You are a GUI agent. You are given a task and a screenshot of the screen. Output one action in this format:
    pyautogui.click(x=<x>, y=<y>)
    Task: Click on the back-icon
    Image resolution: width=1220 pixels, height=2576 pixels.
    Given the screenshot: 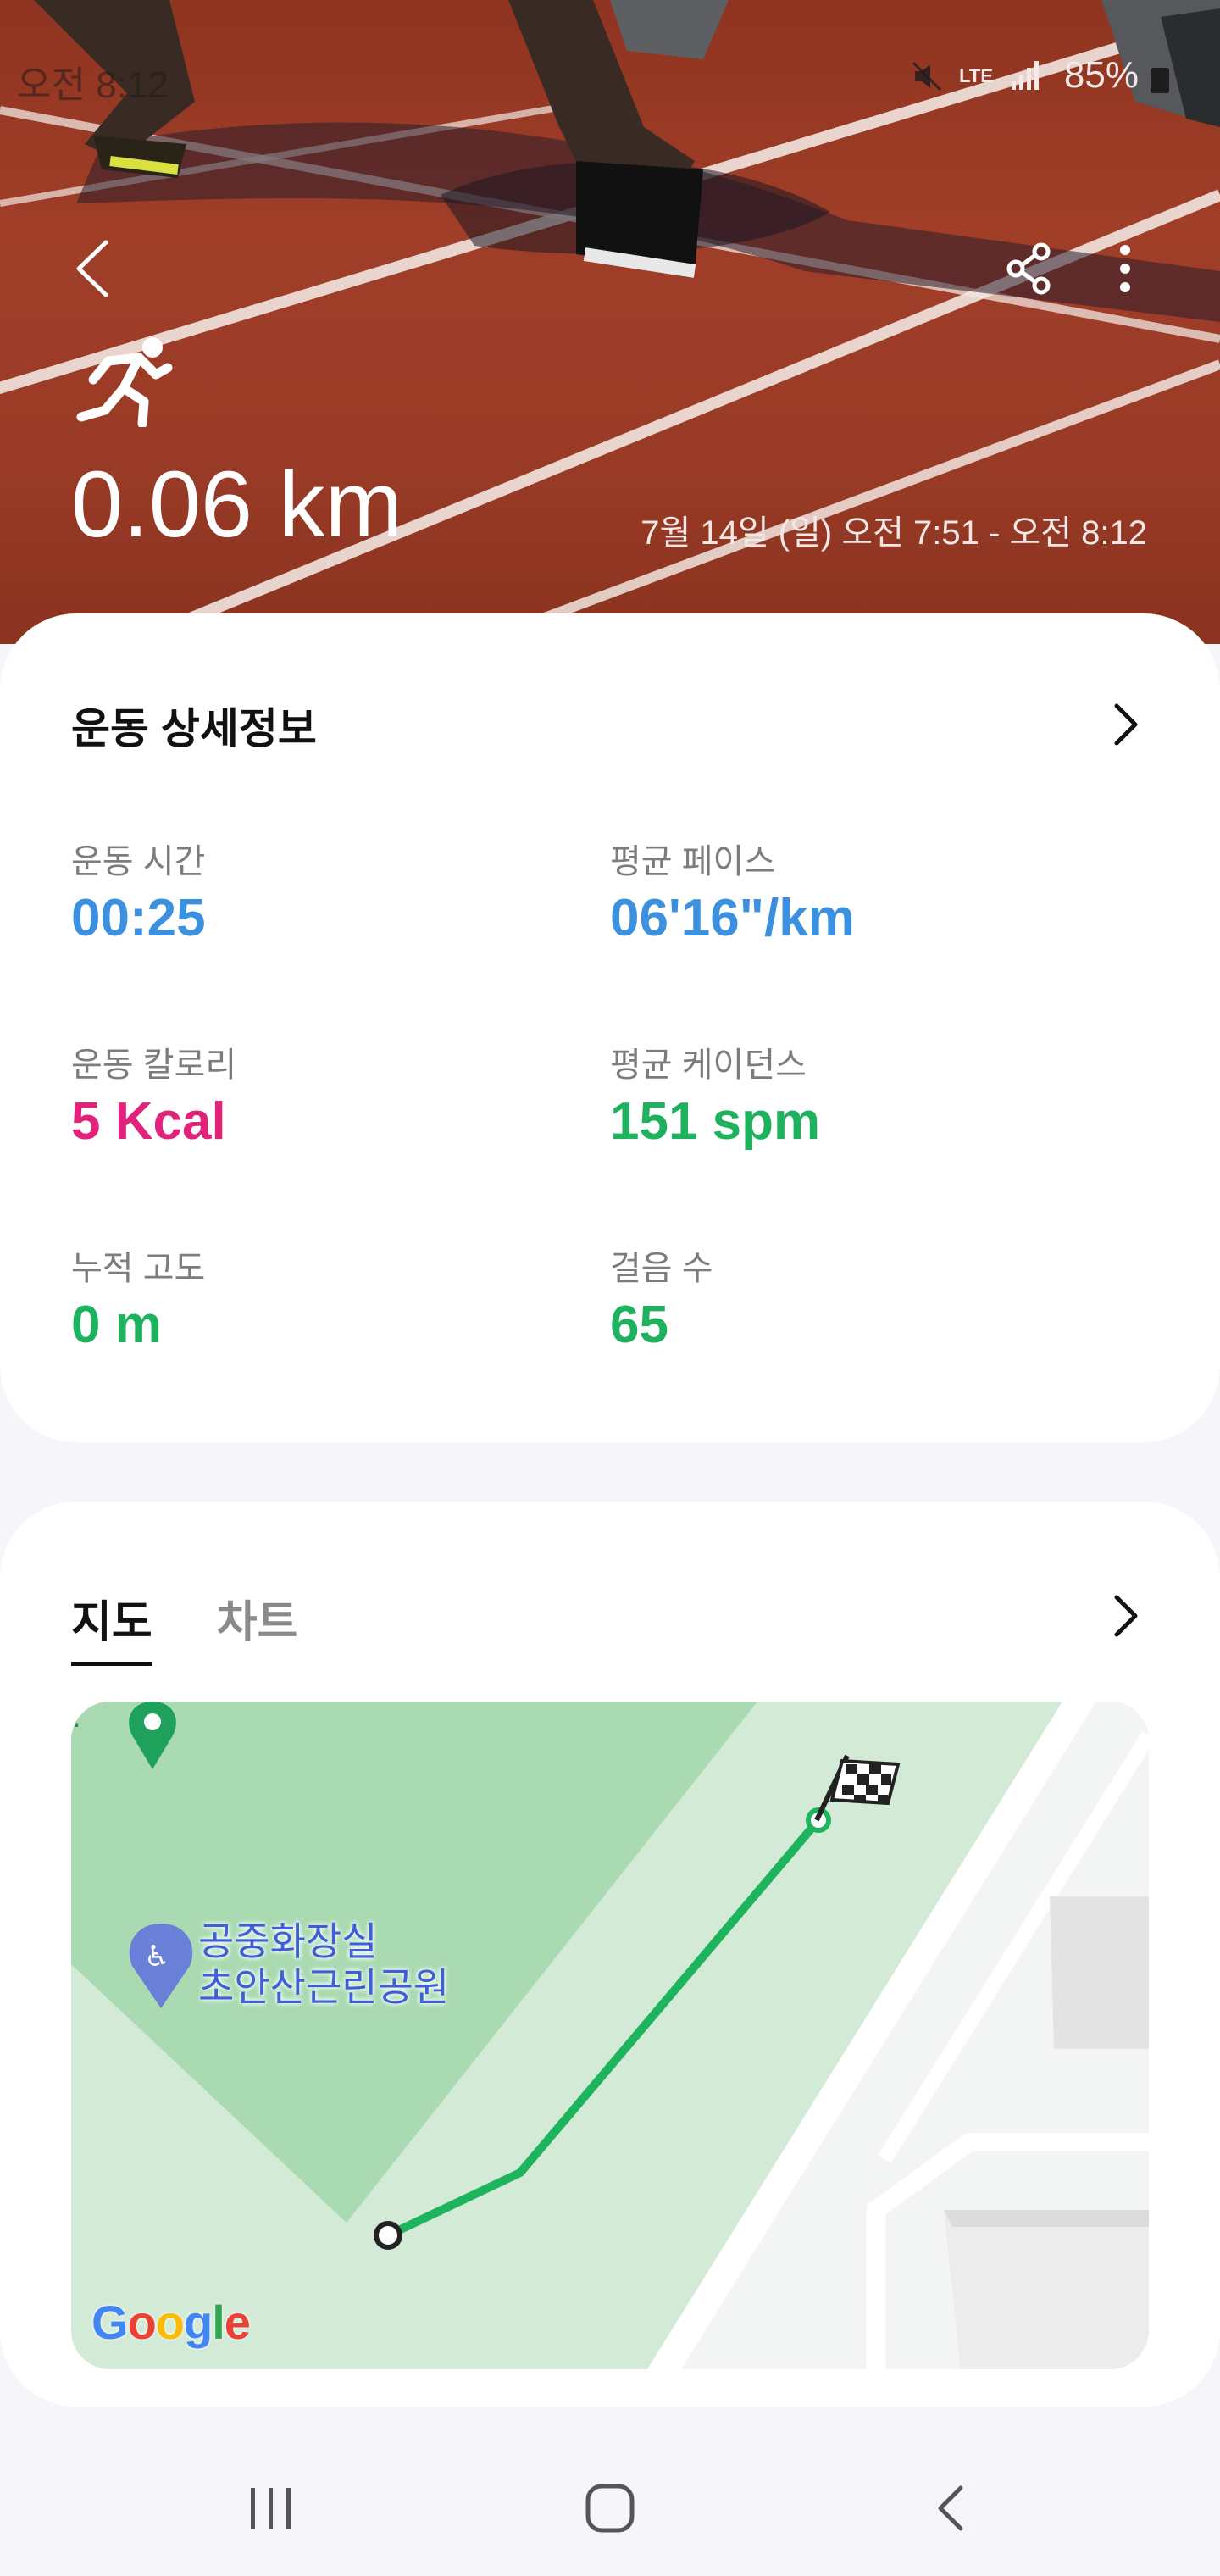 What is the action you would take?
    pyautogui.click(x=92, y=268)
    